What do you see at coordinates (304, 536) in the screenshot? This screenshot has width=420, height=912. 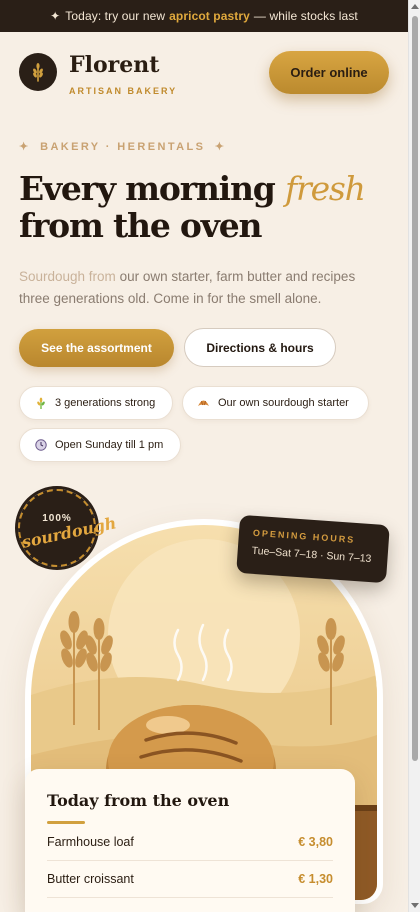 I see `hours-label: OPENING HOURS` at bounding box center [304, 536].